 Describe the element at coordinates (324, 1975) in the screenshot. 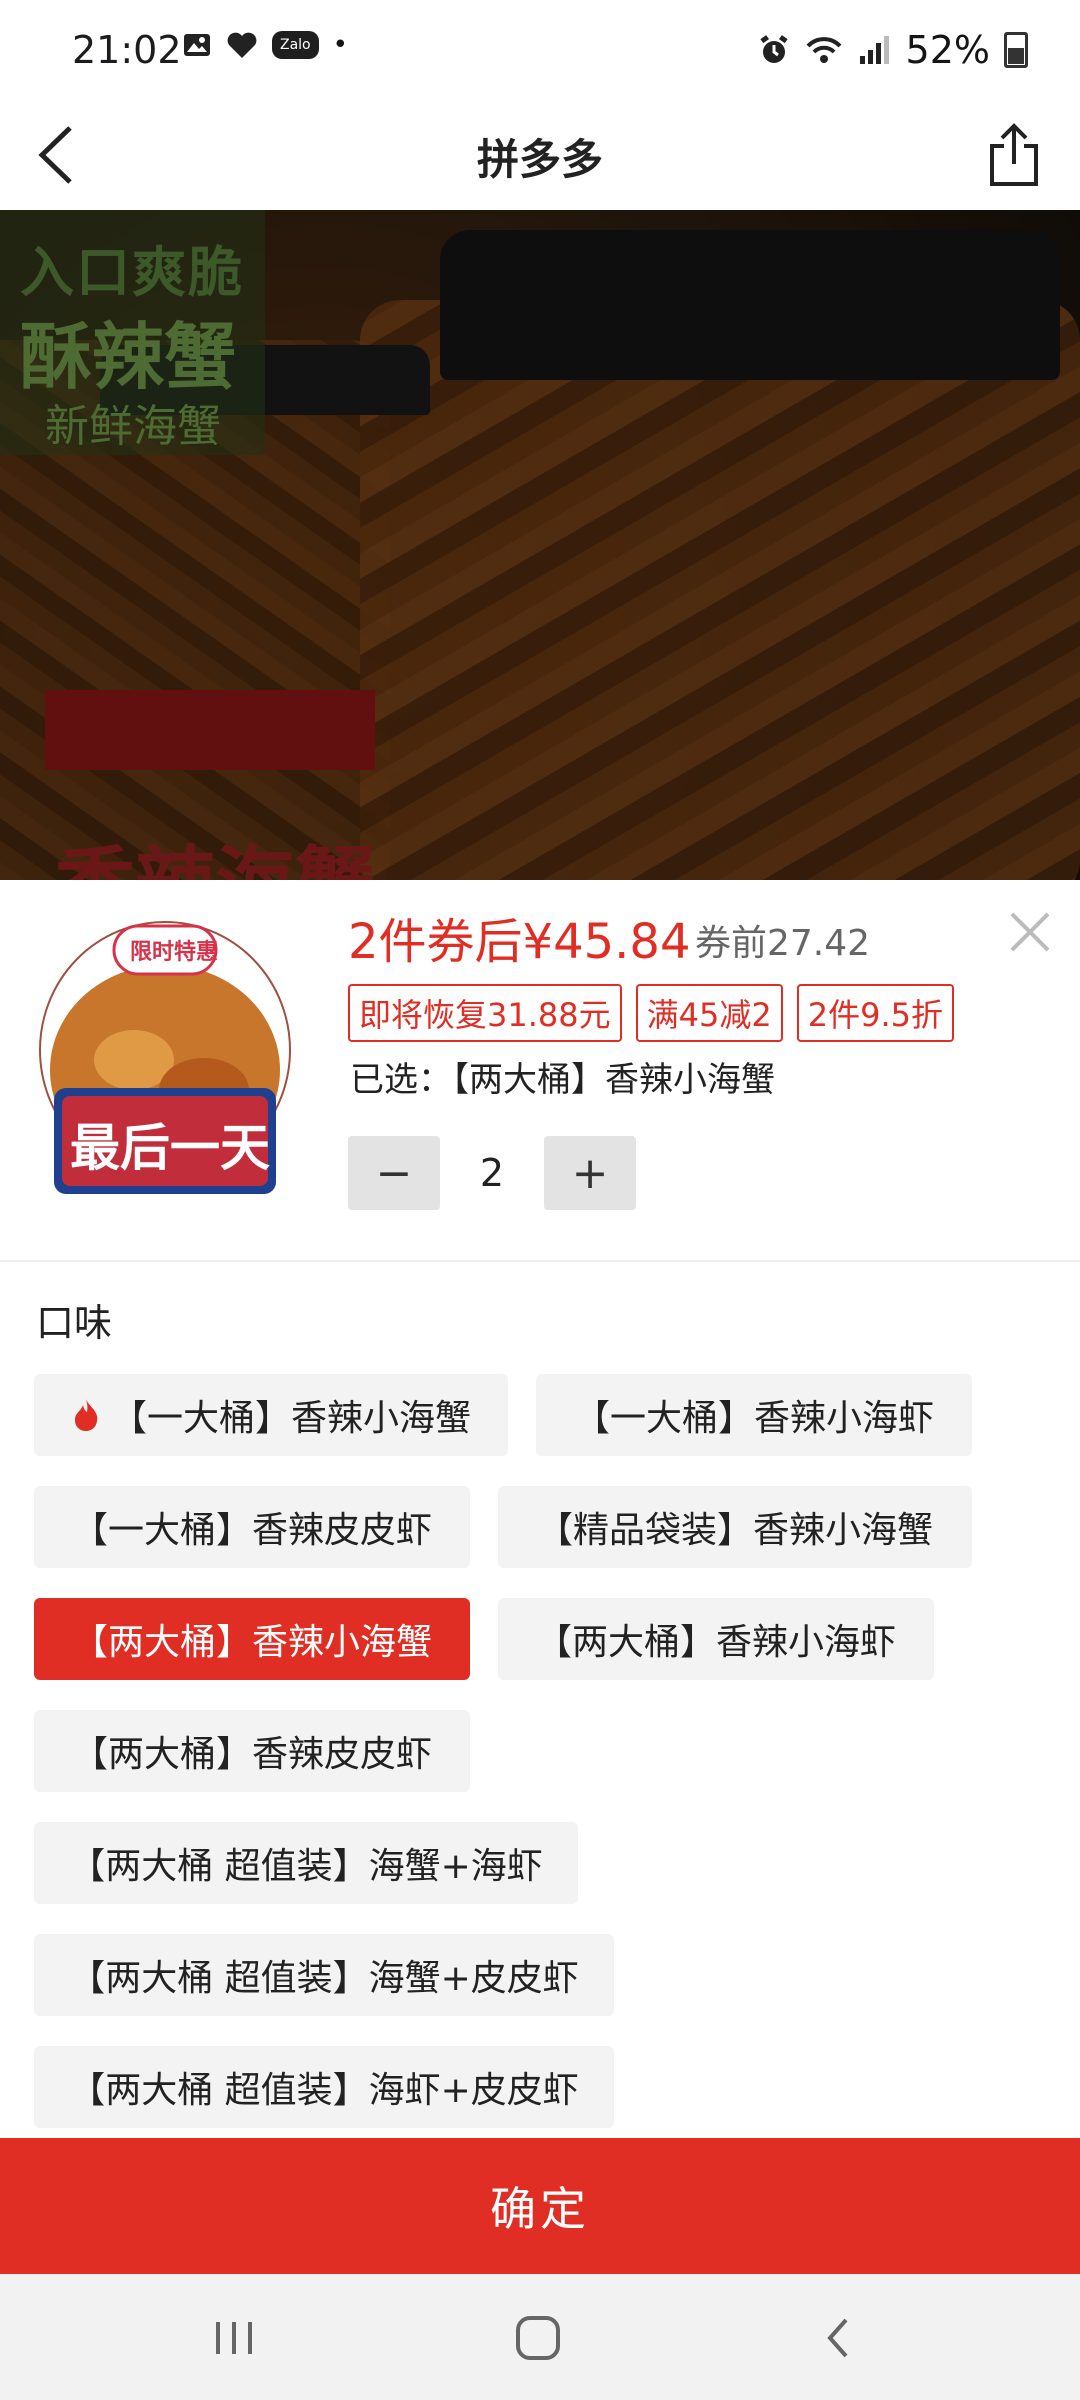

I see `flavor-option: 【两大桶 超值装】海蟹+皮皮虾` at that location.